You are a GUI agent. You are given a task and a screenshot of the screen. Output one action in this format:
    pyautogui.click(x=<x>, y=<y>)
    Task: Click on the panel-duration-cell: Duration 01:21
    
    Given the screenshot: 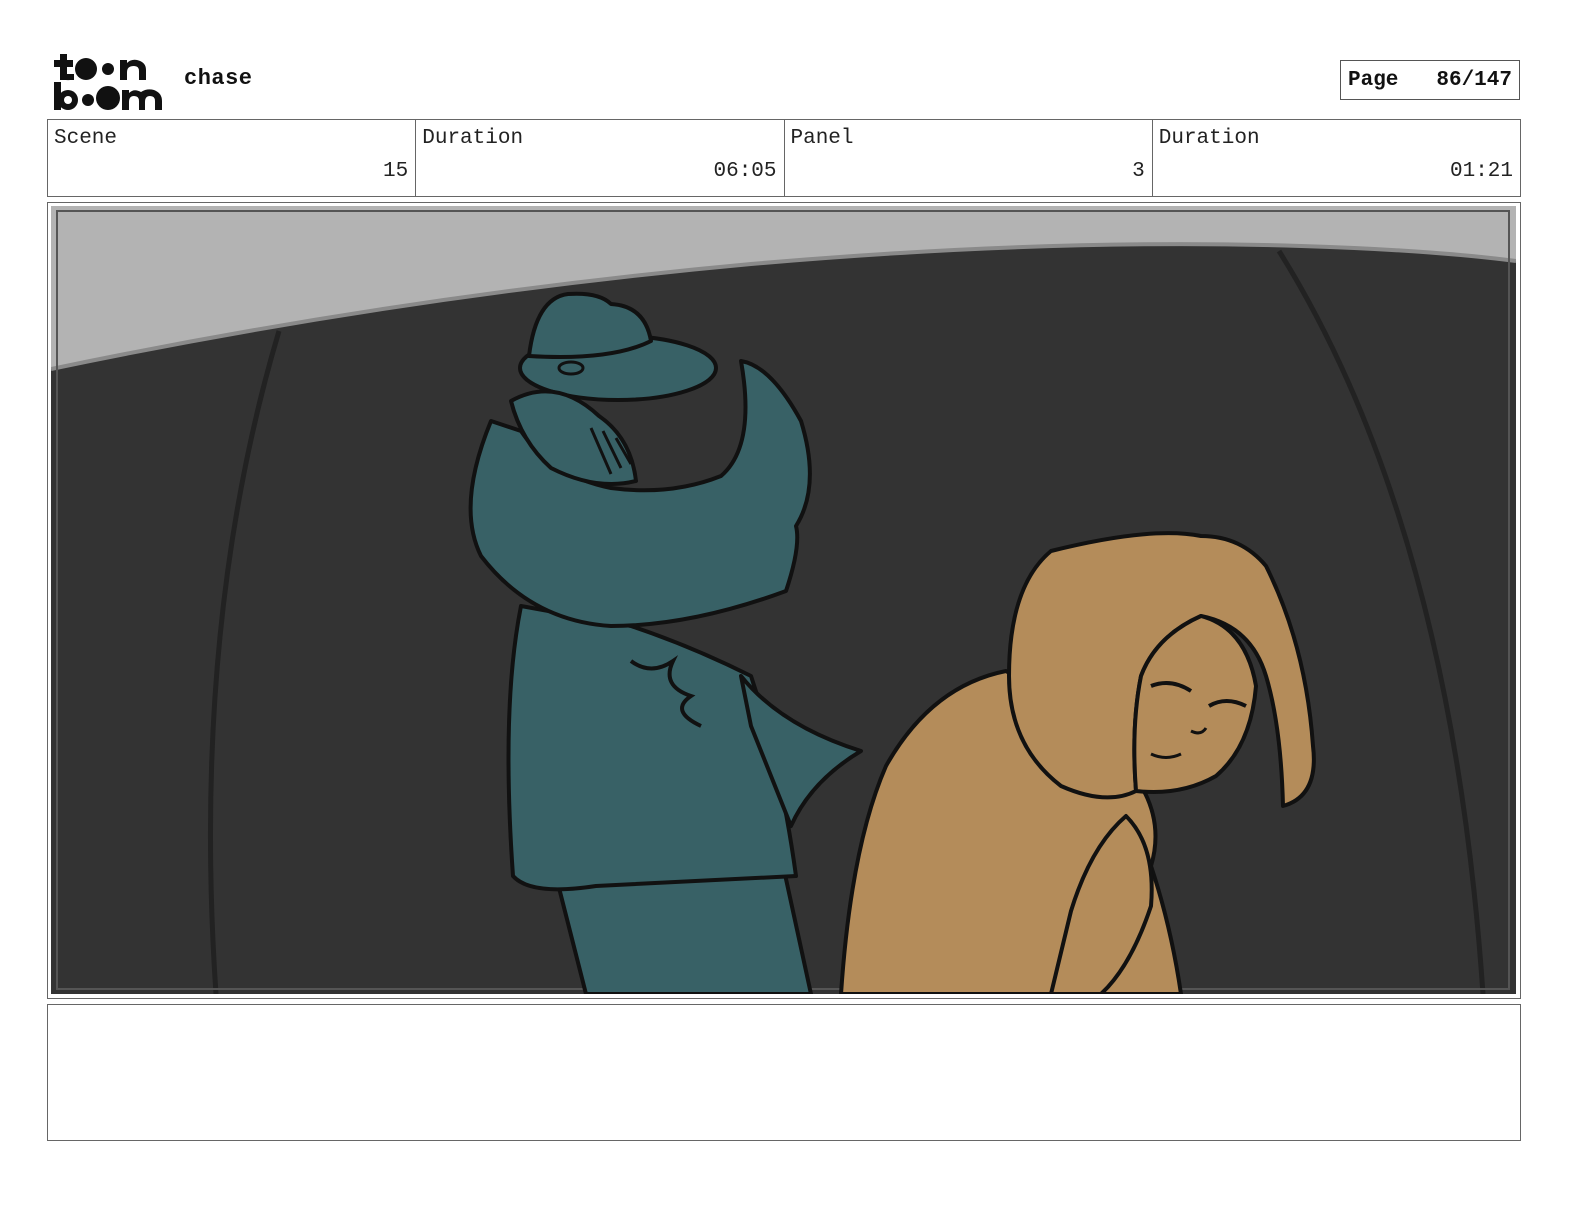 What is the action you would take?
    pyautogui.click(x=1336, y=158)
    